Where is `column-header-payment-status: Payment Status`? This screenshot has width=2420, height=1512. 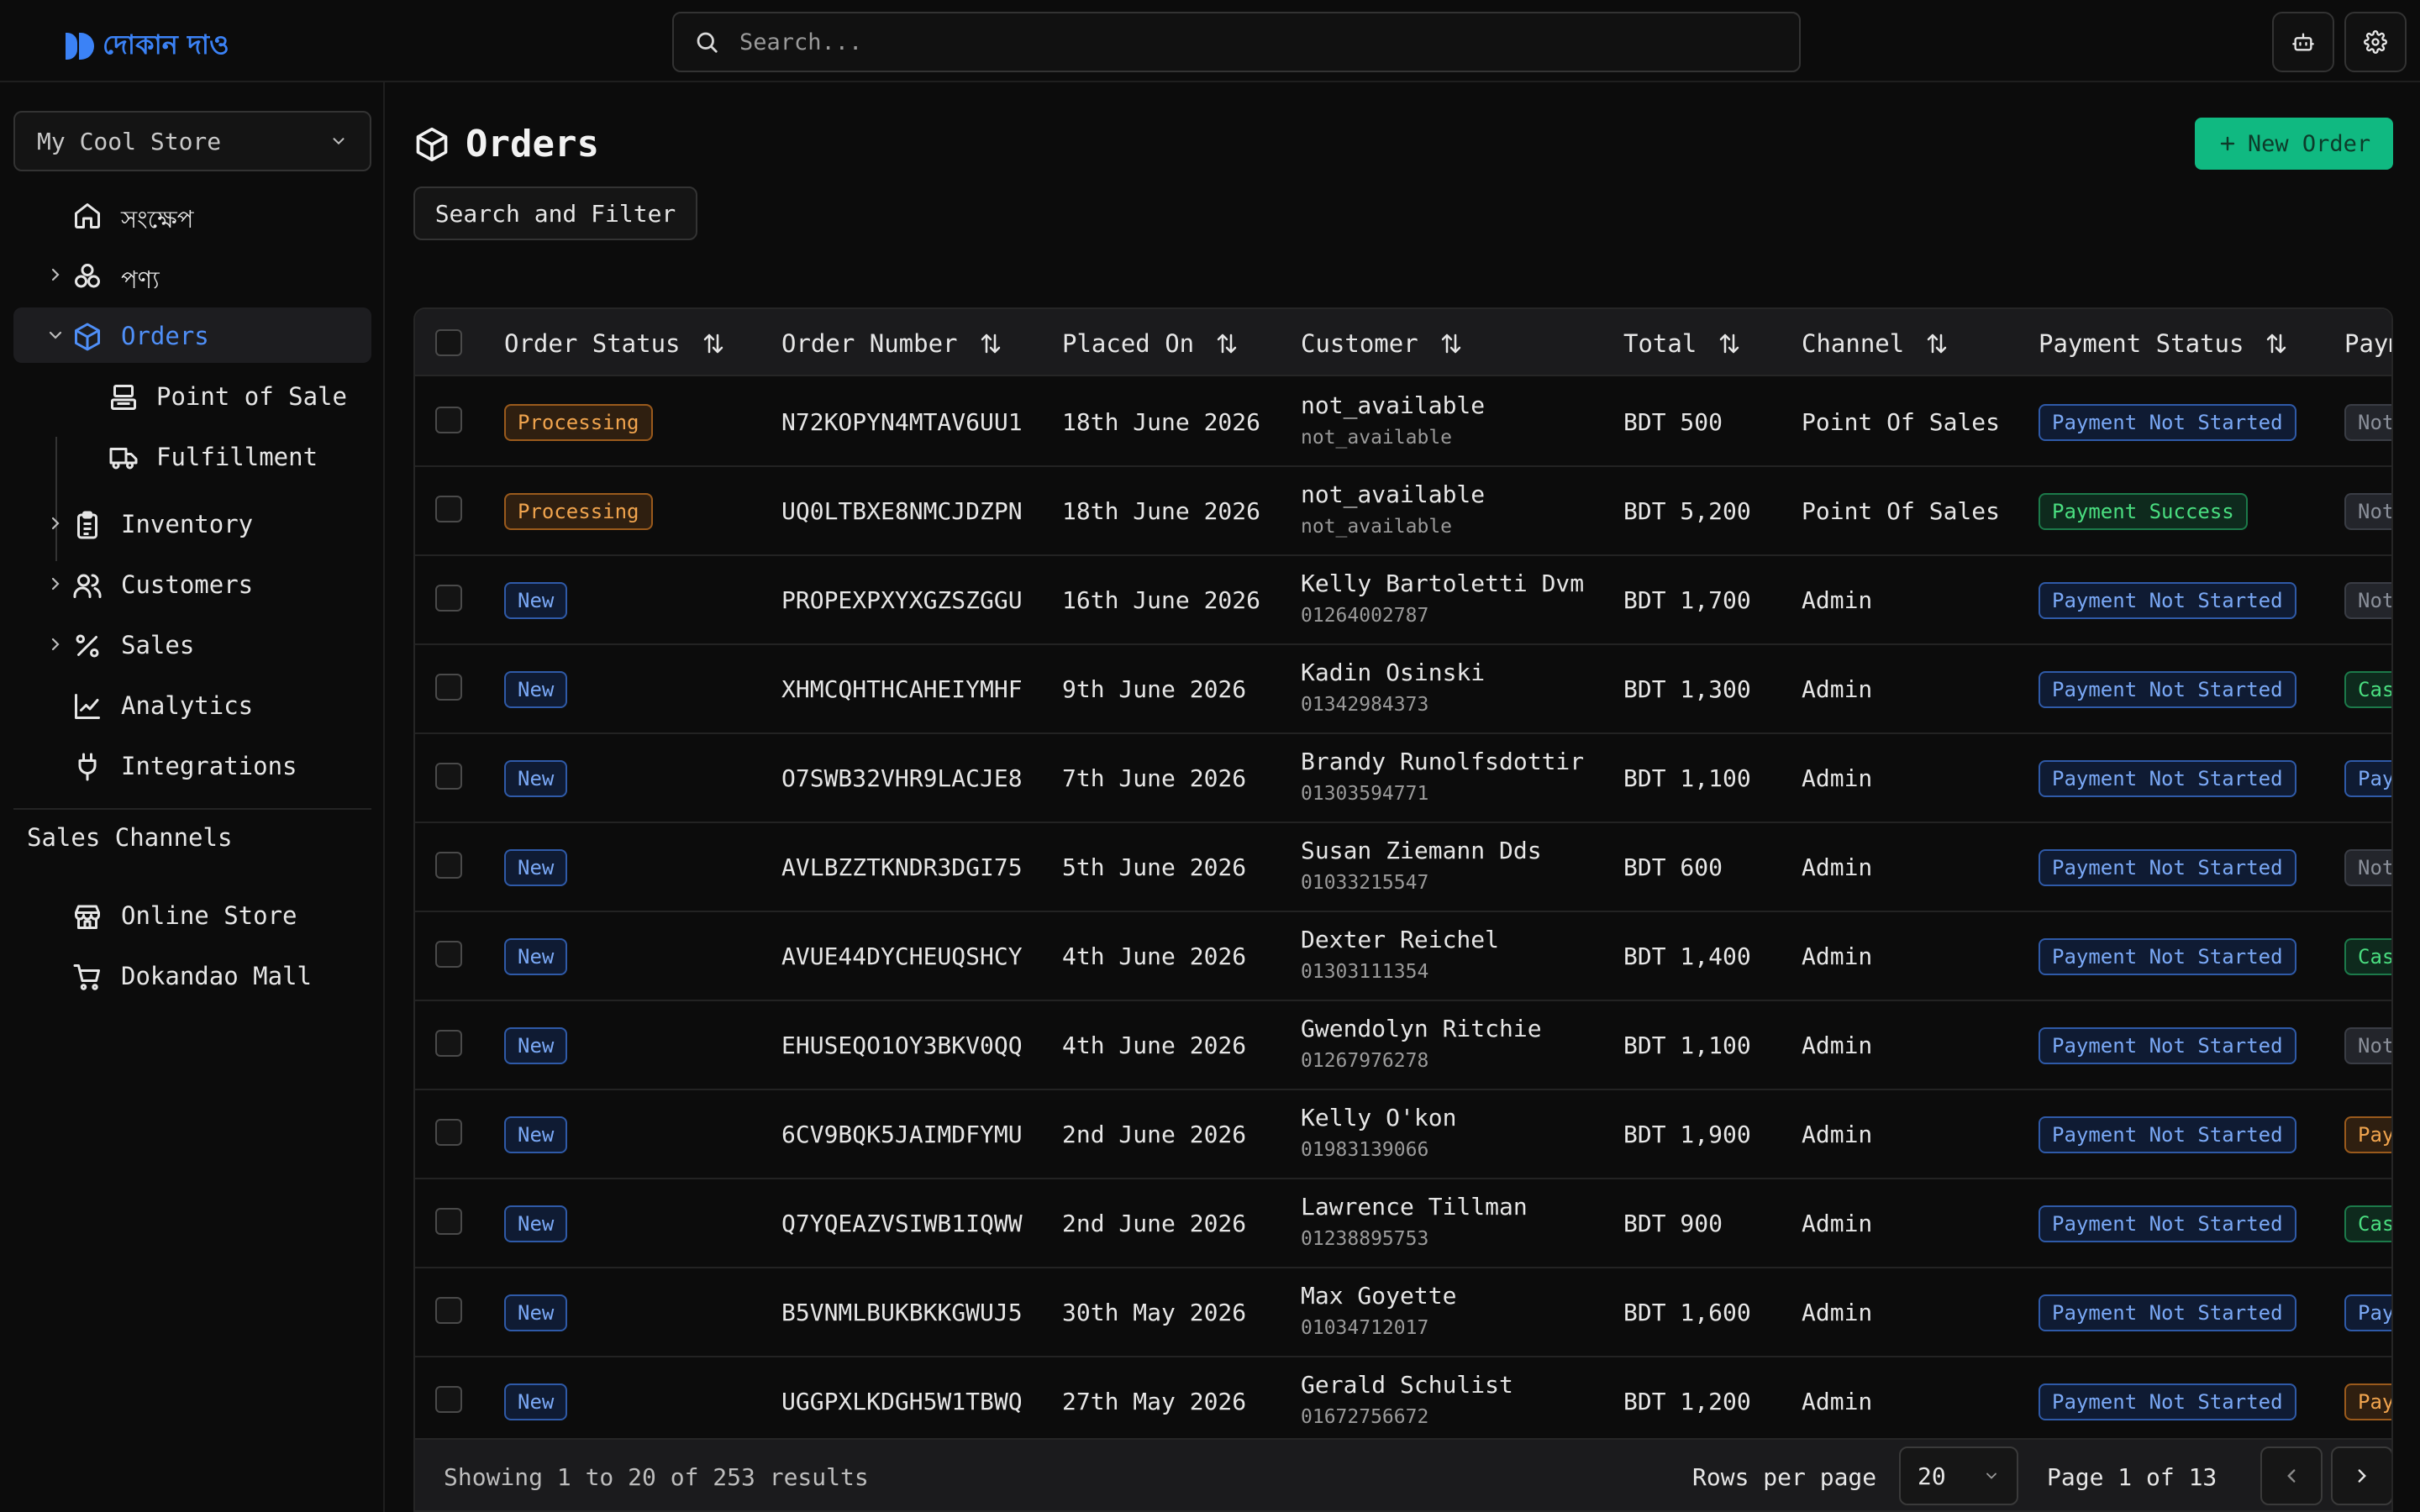
column-header-payment-status: Payment Status is located at coordinates (2164, 343).